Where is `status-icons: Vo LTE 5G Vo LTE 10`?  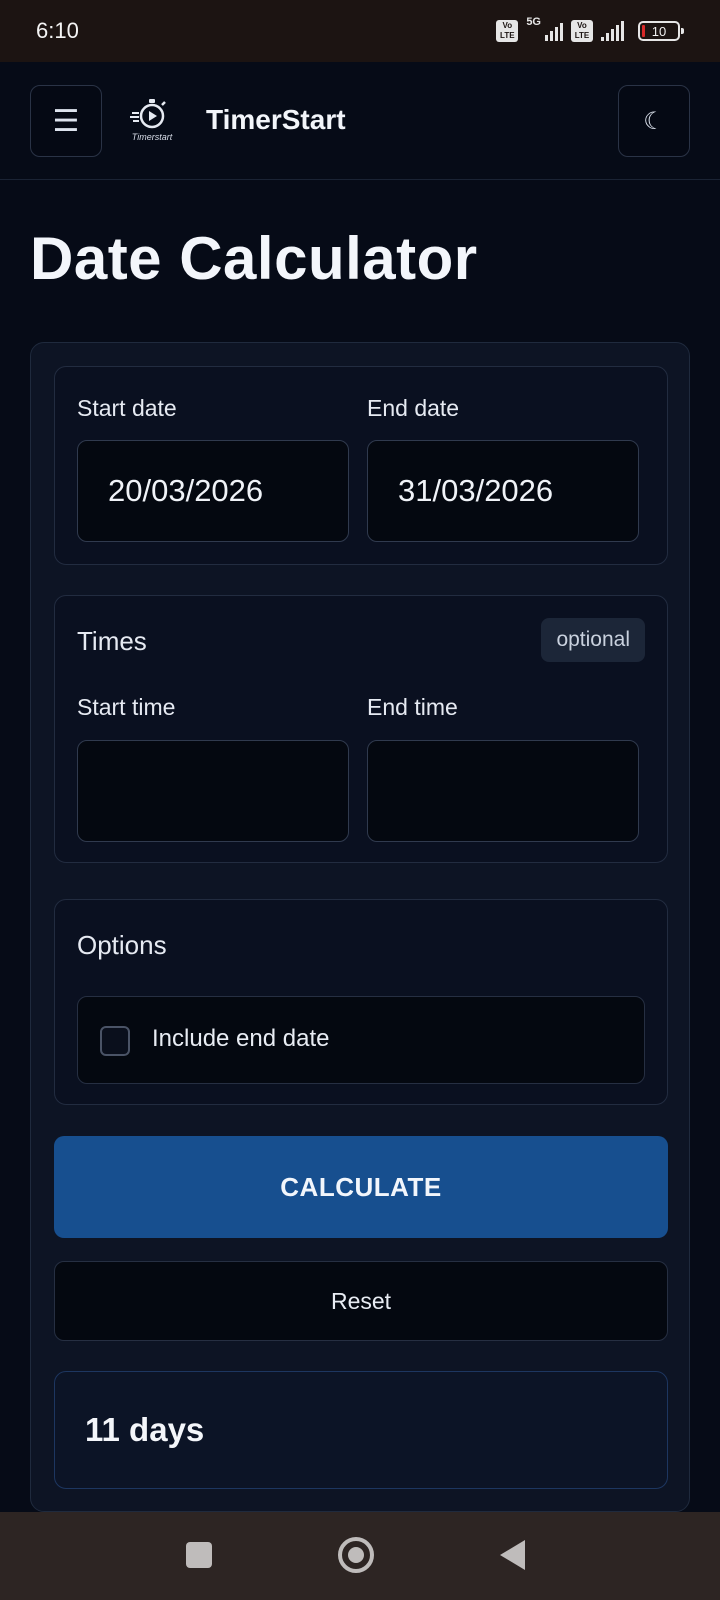
status-icons: Vo LTE 5G Vo LTE 10 is located at coordinates (590, 29).